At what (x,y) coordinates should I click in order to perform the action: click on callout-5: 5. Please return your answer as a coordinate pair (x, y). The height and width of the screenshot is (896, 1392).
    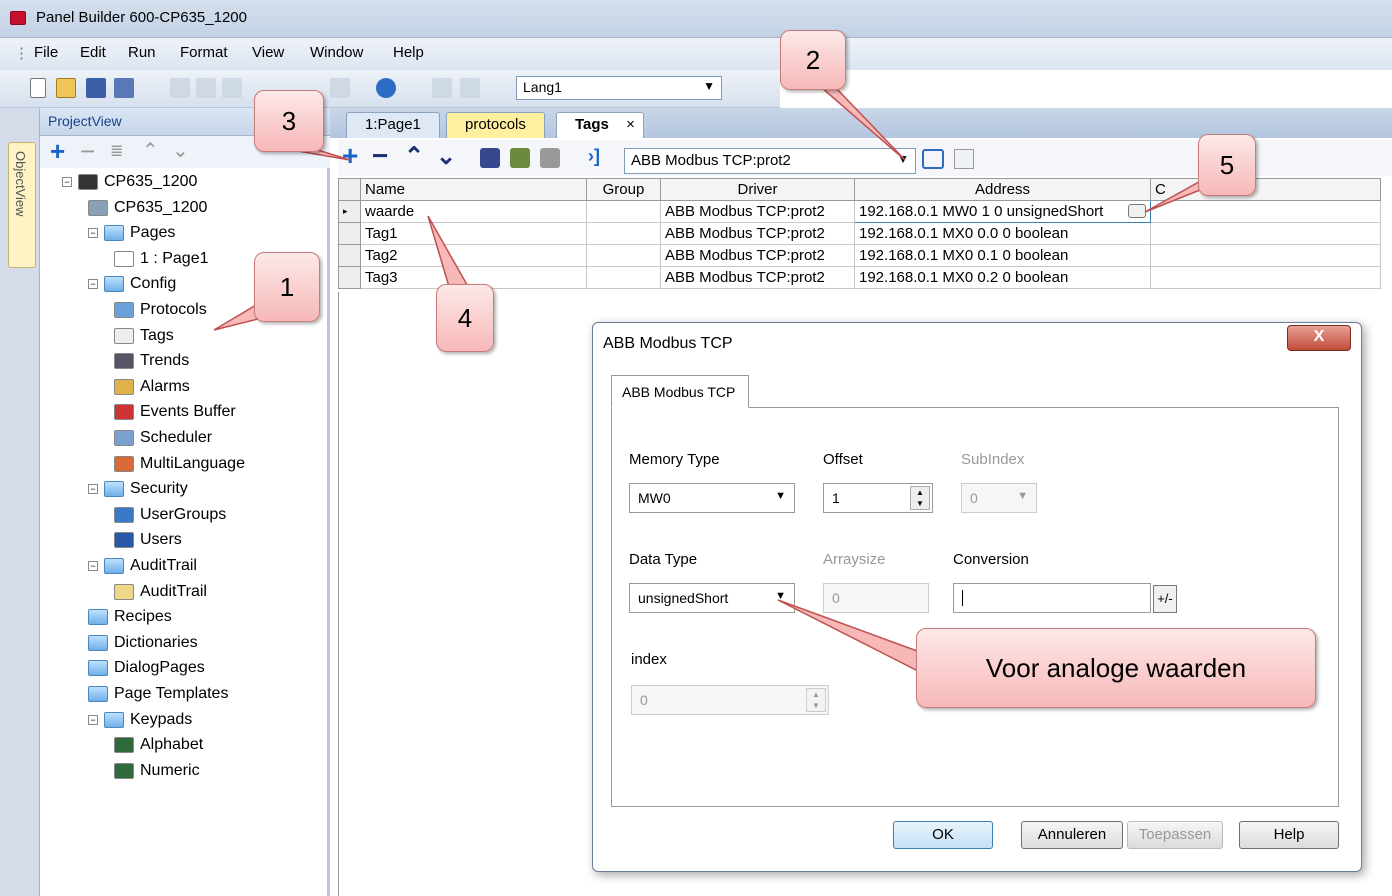
    Looking at the image, I should click on (1227, 165).